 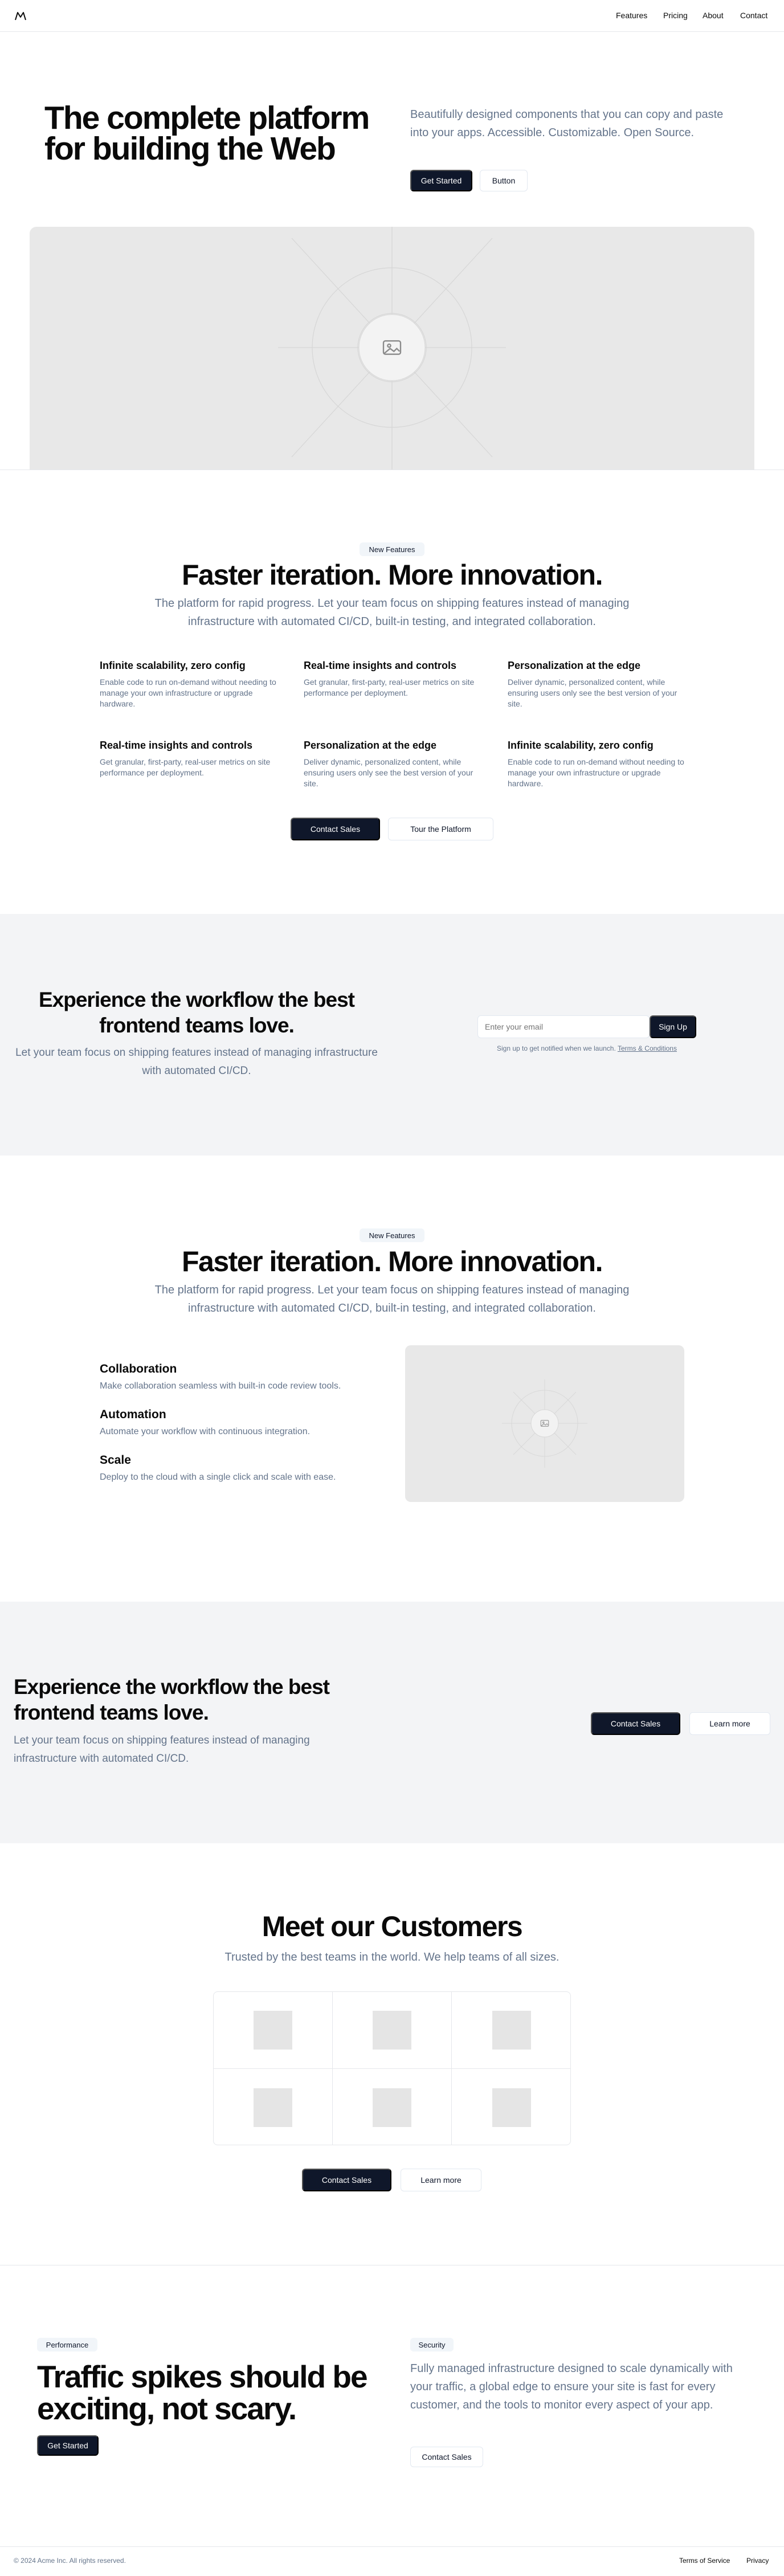 I want to click on copyright-text: © 2024 Acme Inc. All rights reserved., so click(x=70, y=2561).